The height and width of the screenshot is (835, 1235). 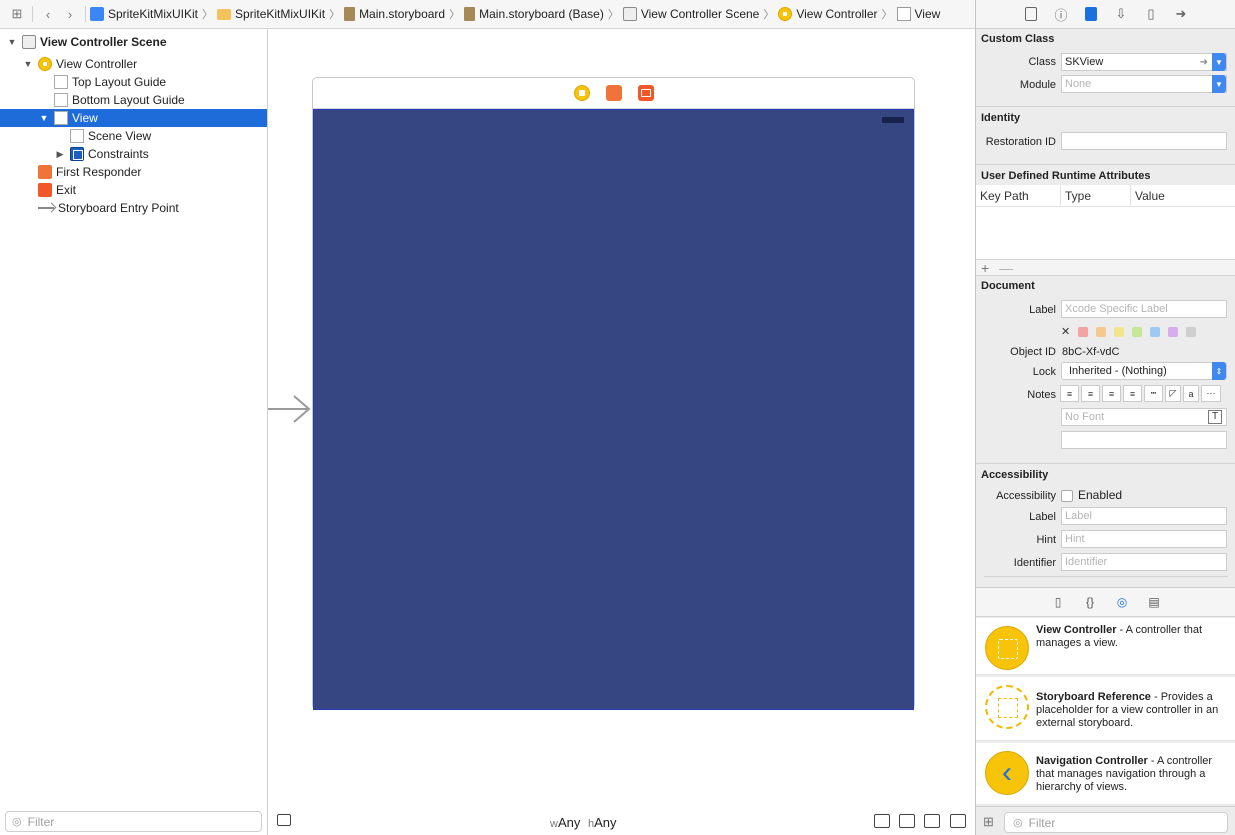 I want to click on column-value: Value, so click(x=1183, y=195).